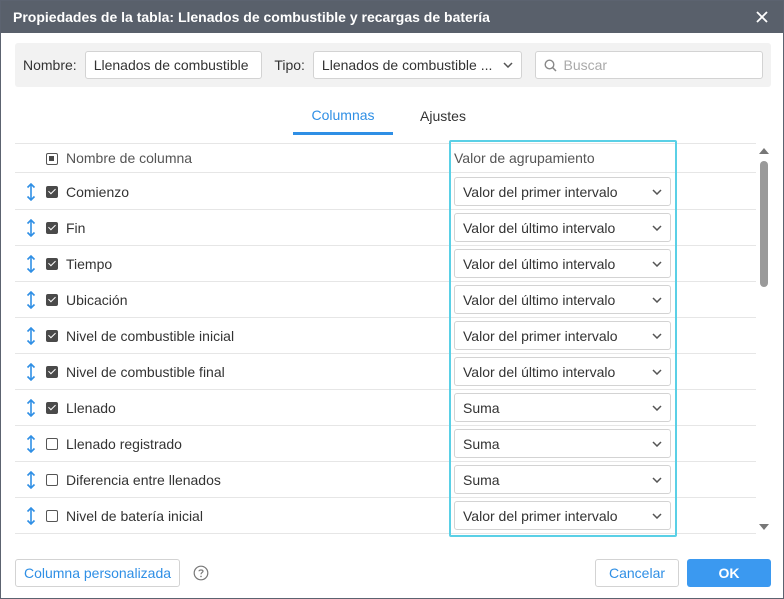 This screenshot has height=599, width=784. What do you see at coordinates (134, 516) in the screenshot?
I see `column-name: Nivel de batería inicial` at bounding box center [134, 516].